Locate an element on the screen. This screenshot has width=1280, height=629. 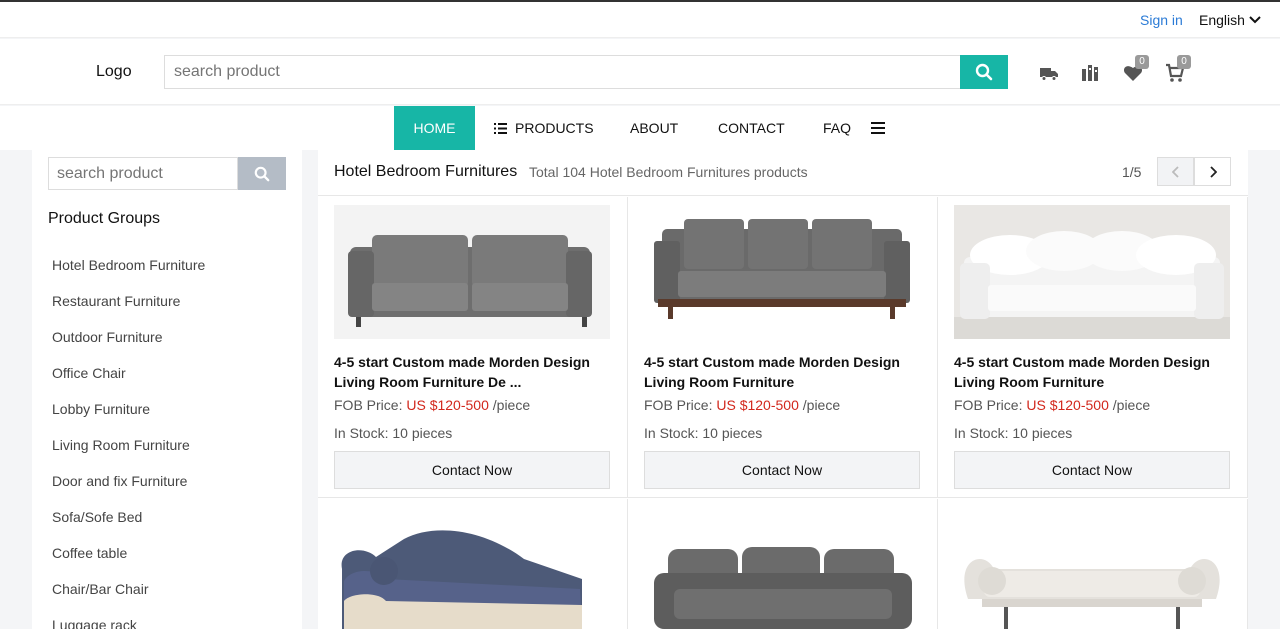
sidebar-search-button is located at coordinates (262, 173).